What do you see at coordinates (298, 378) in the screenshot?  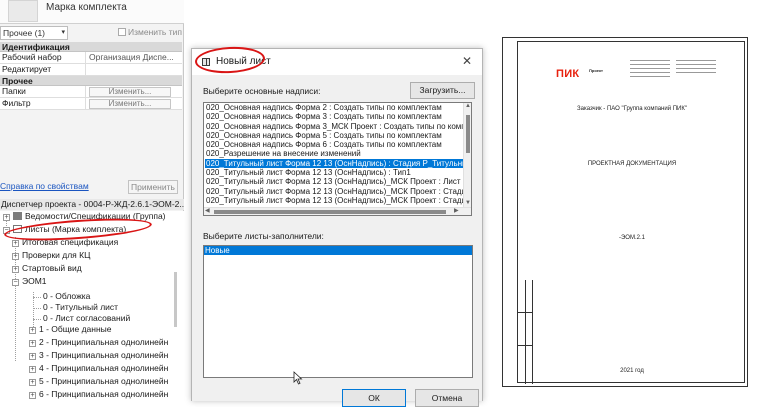 I see `mouse-cursor-icon` at bounding box center [298, 378].